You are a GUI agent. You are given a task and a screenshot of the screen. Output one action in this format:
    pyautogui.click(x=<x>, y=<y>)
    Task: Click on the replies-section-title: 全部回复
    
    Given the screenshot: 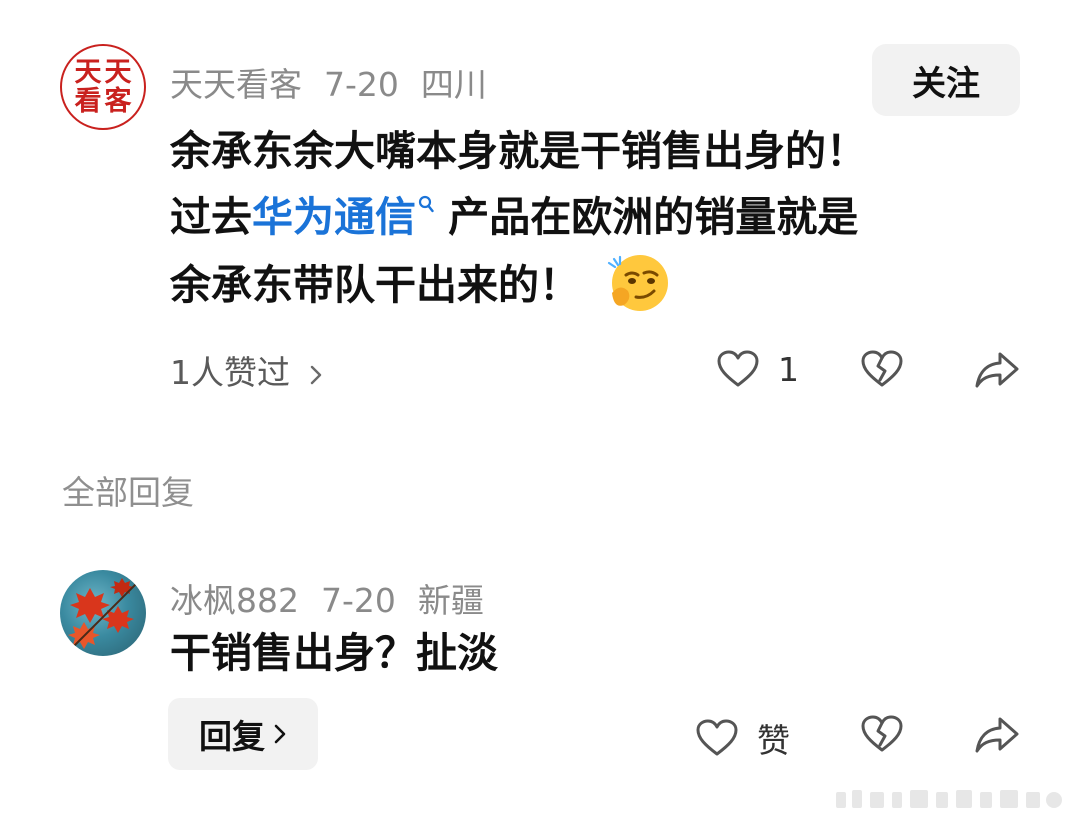 What is the action you would take?
    pyautogui.click(x=128, y=492)
    